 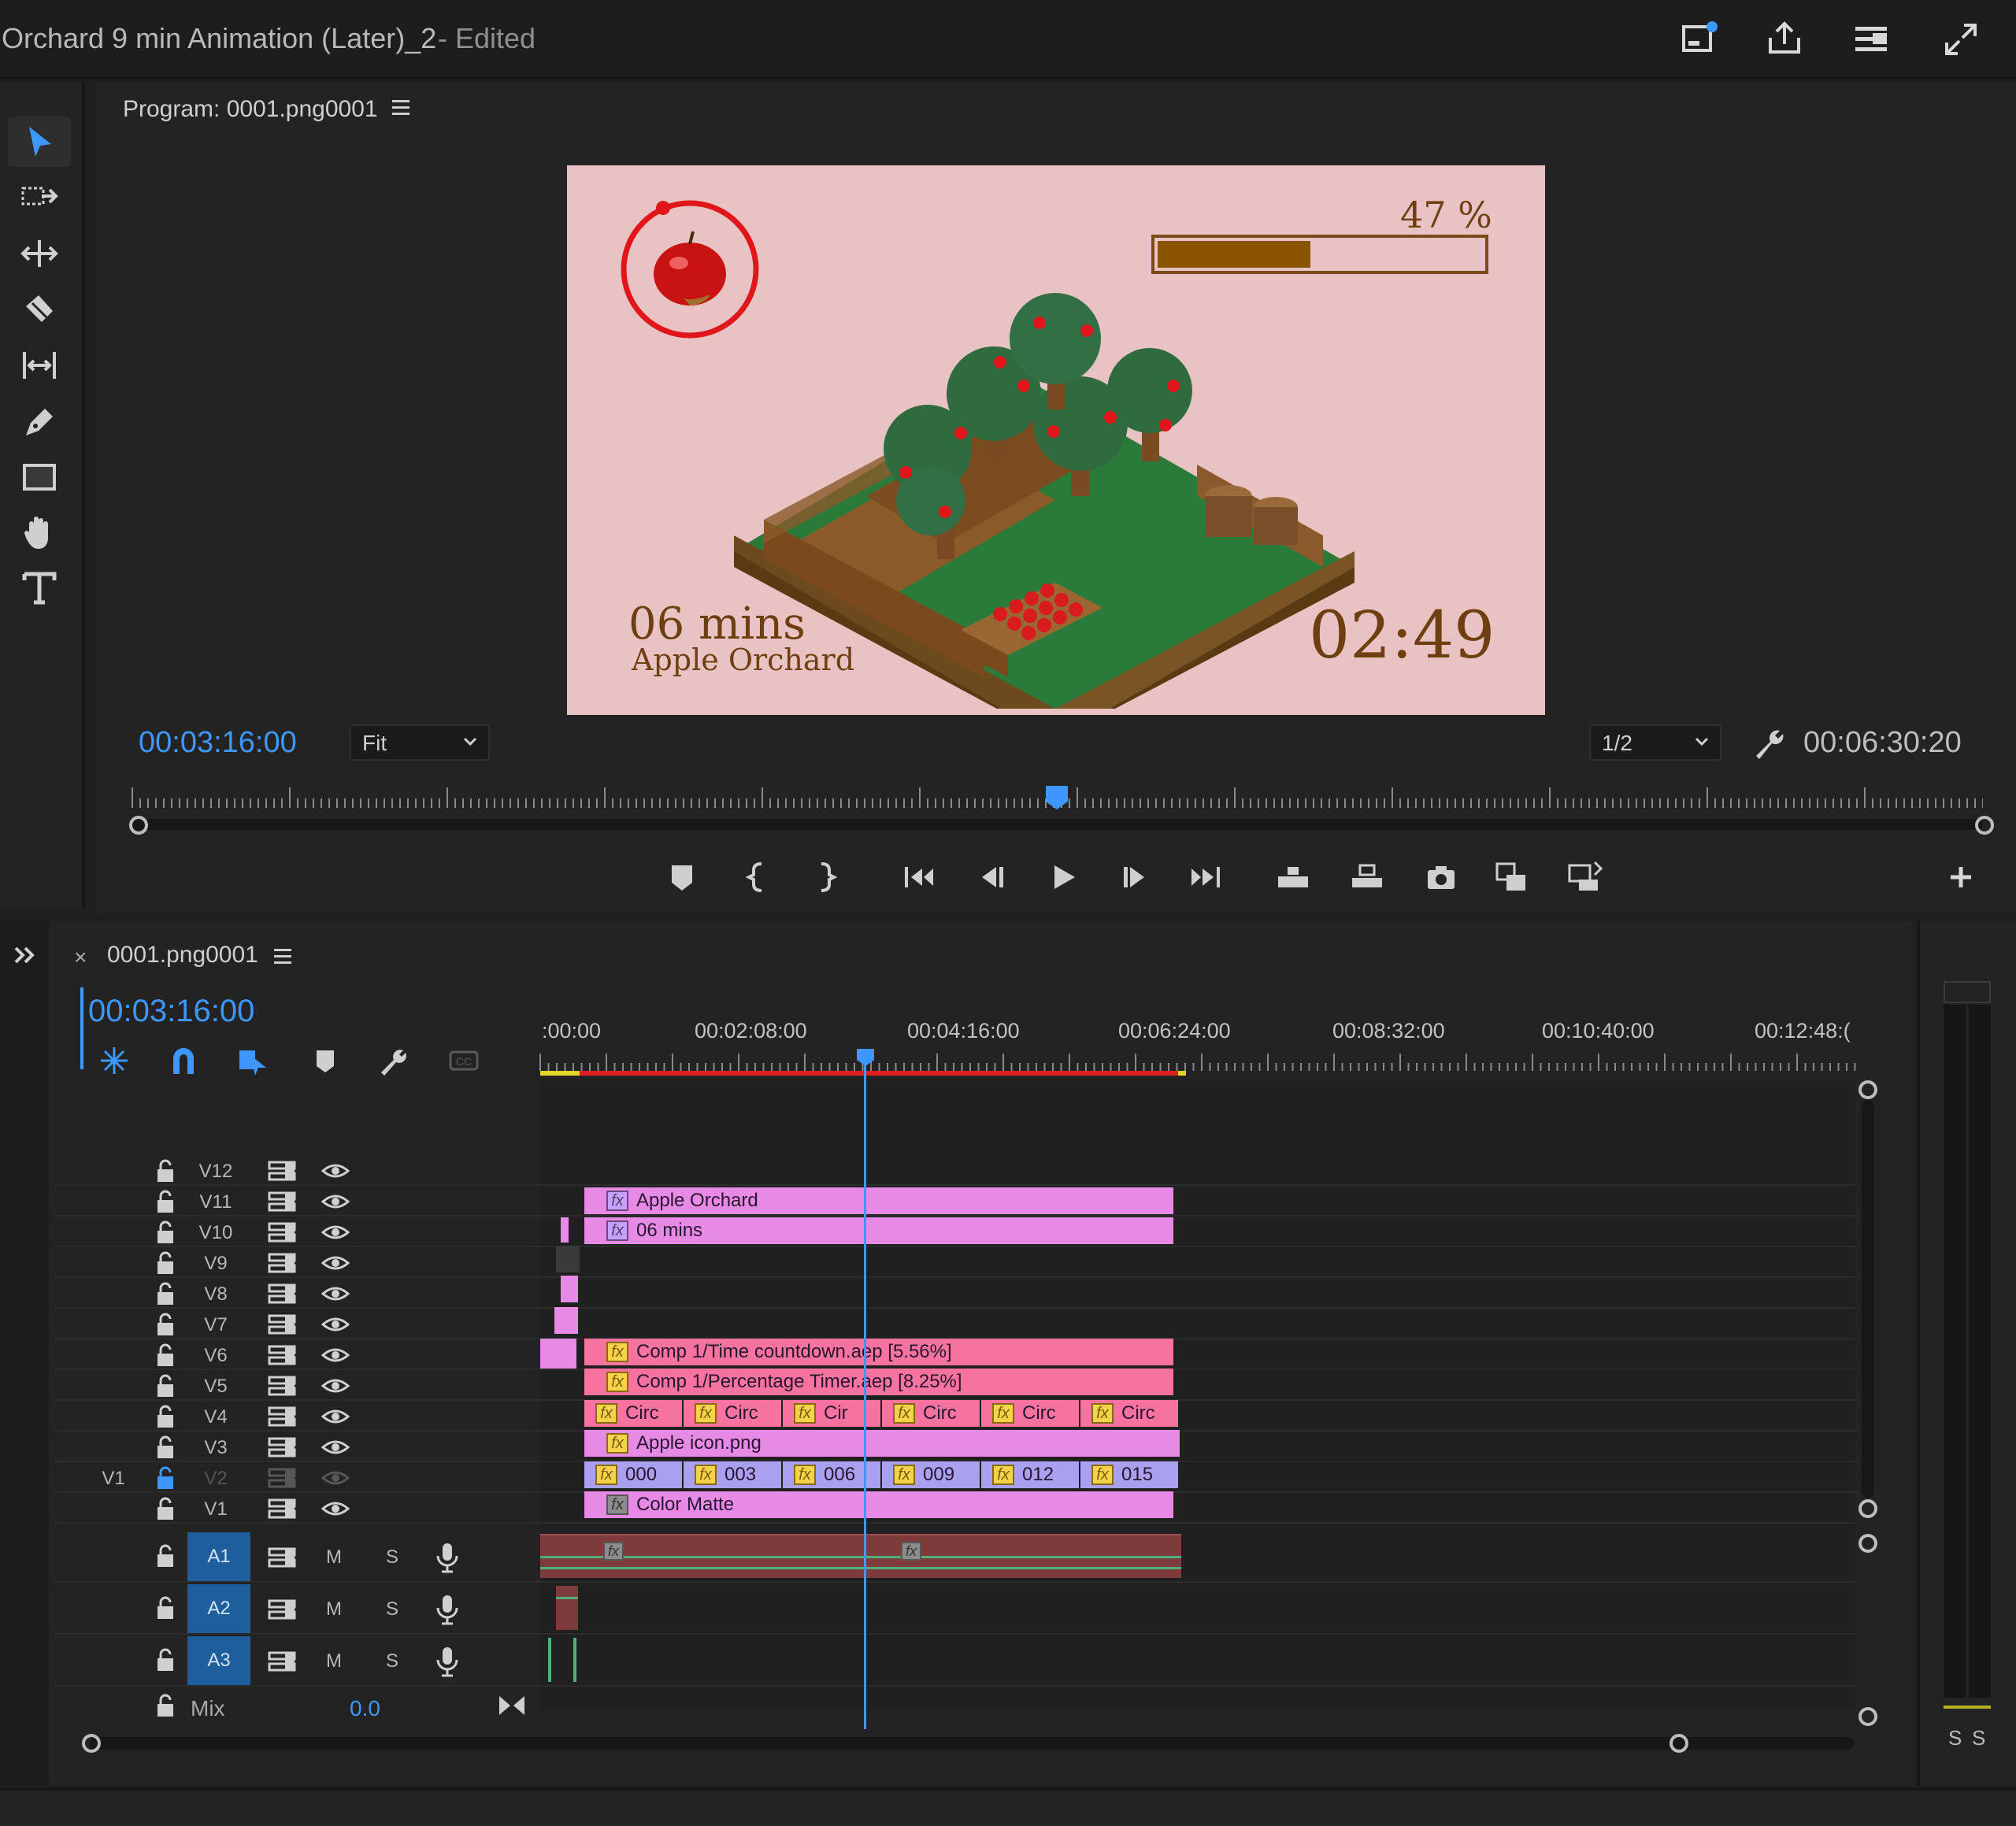 I want to click on clip-apple-icon: fx Apple icon.png, so click(x=882, y=1443).